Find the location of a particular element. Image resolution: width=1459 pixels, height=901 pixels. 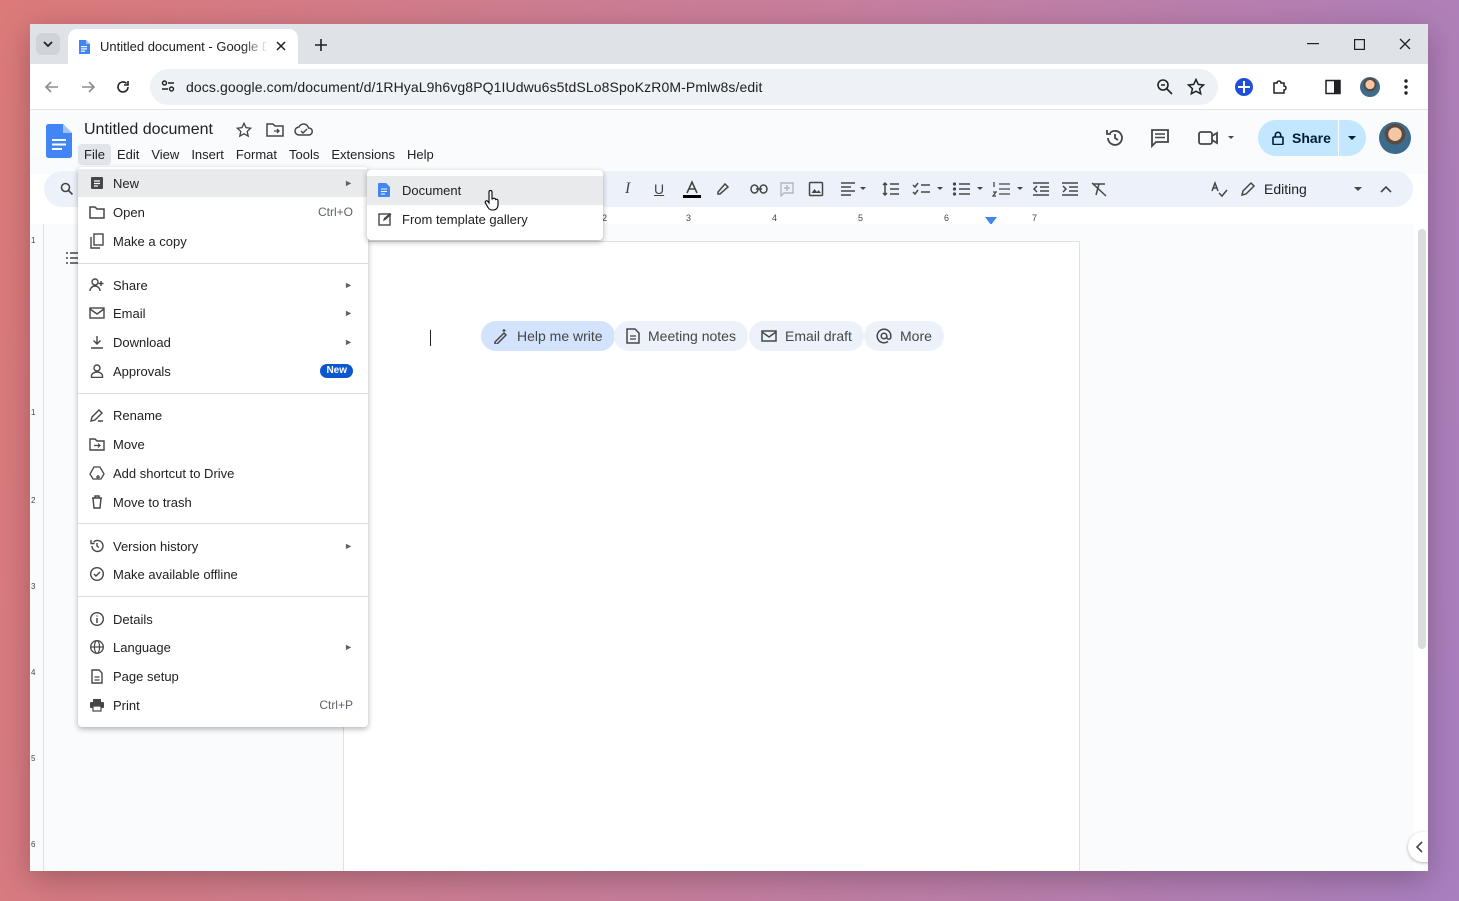

menu-insert: Insert is located at coordinates (207, 154).